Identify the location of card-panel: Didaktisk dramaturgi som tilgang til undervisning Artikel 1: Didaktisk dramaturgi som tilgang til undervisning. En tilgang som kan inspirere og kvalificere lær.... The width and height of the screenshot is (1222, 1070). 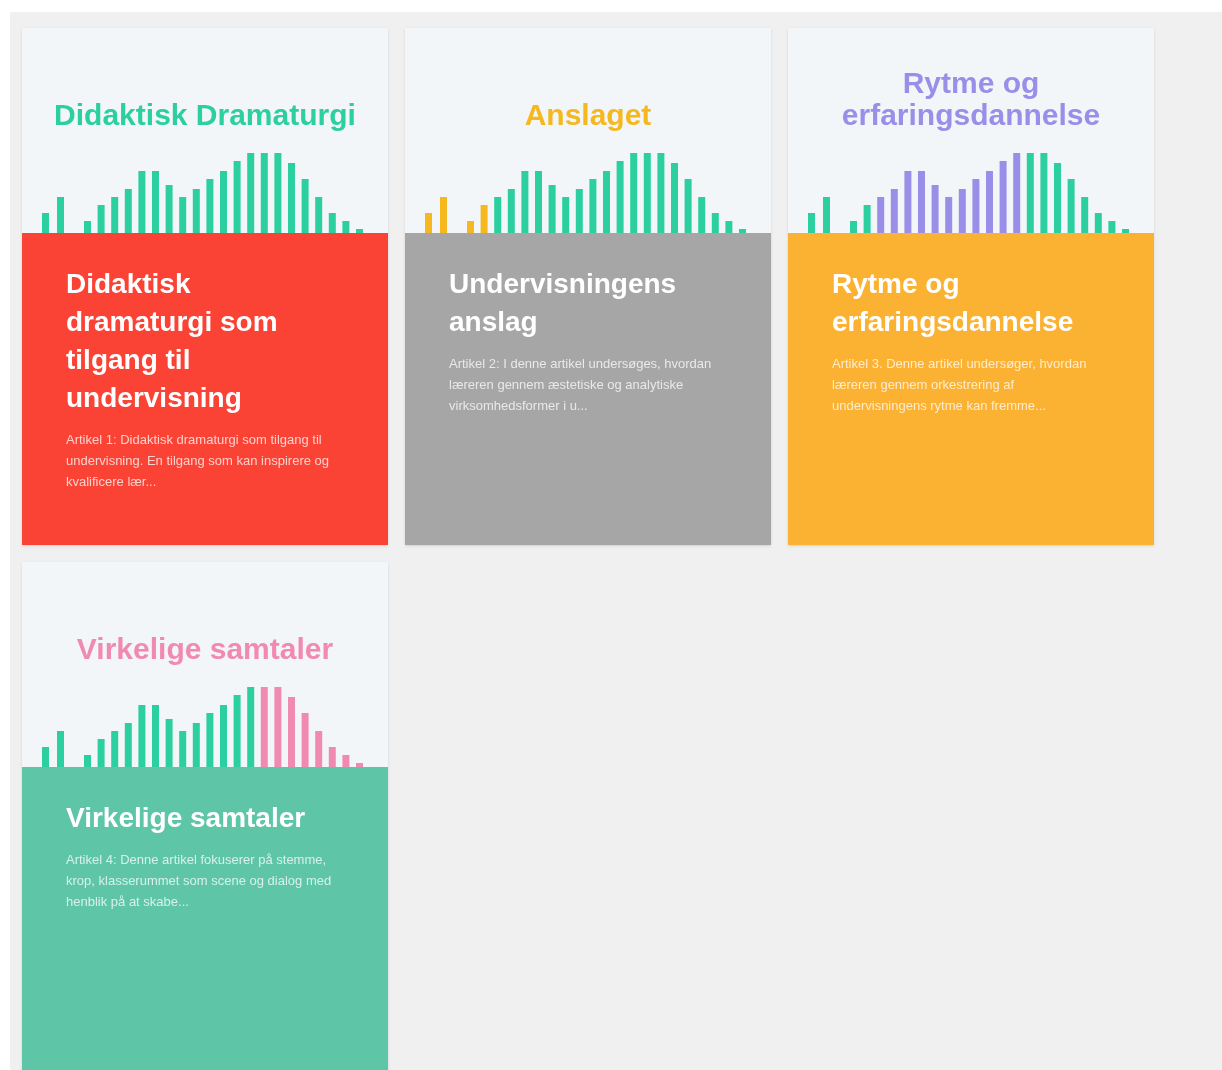
(205, 389).